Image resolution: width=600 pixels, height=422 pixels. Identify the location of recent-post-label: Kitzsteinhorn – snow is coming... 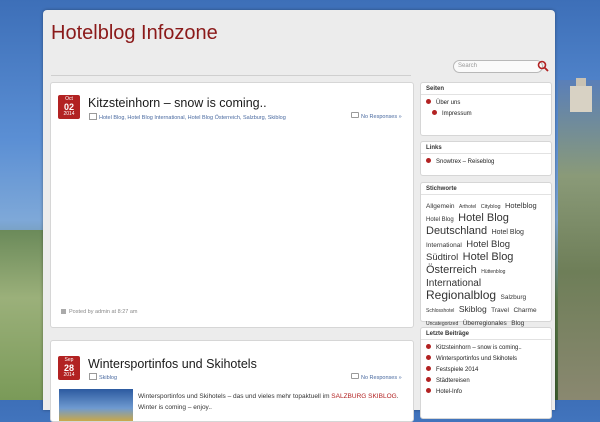
(479, 348).